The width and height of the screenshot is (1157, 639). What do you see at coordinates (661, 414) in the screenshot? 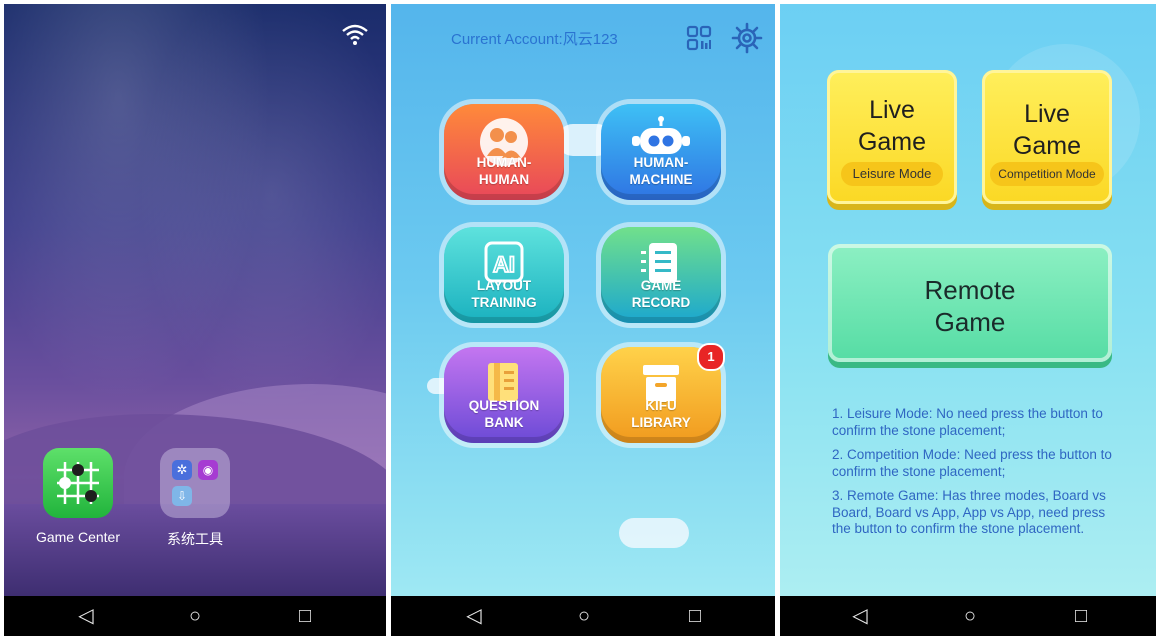
I see `menu-label: KIFU LIBRARY` at bounding box center [661, 414].